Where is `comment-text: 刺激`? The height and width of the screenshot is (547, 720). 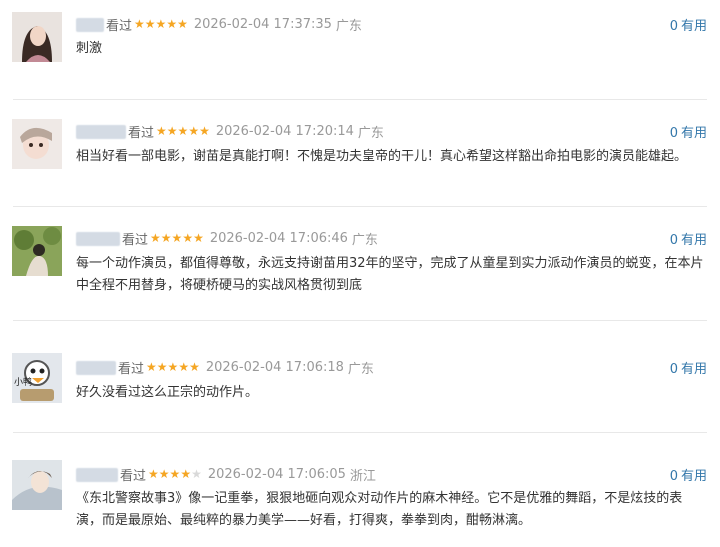
comment-text: 刺激 is located at coordinates (89, 48).